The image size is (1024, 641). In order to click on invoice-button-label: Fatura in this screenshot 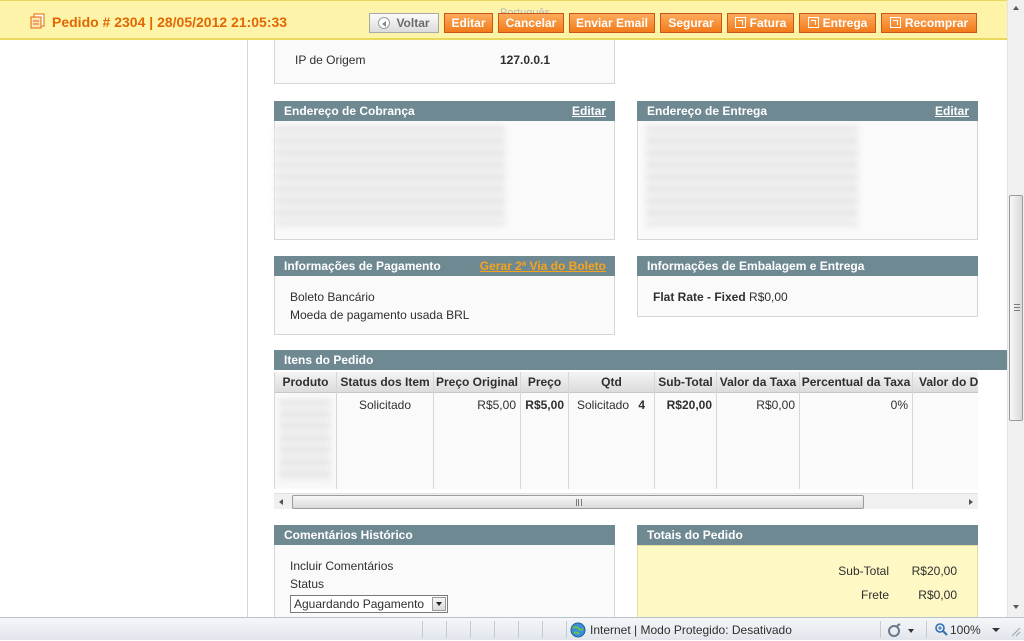, I will do `click(768, 23)`.